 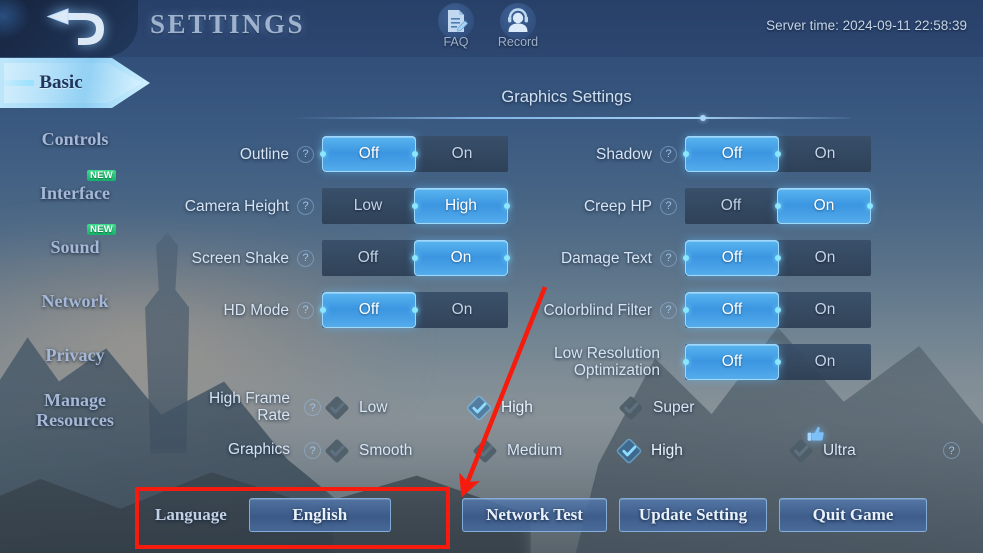 What do you see at coordinates (822, 448) in the screenshot?
I see `radio-graphics-ultra: Ultra` at bounding box center [822, 448].